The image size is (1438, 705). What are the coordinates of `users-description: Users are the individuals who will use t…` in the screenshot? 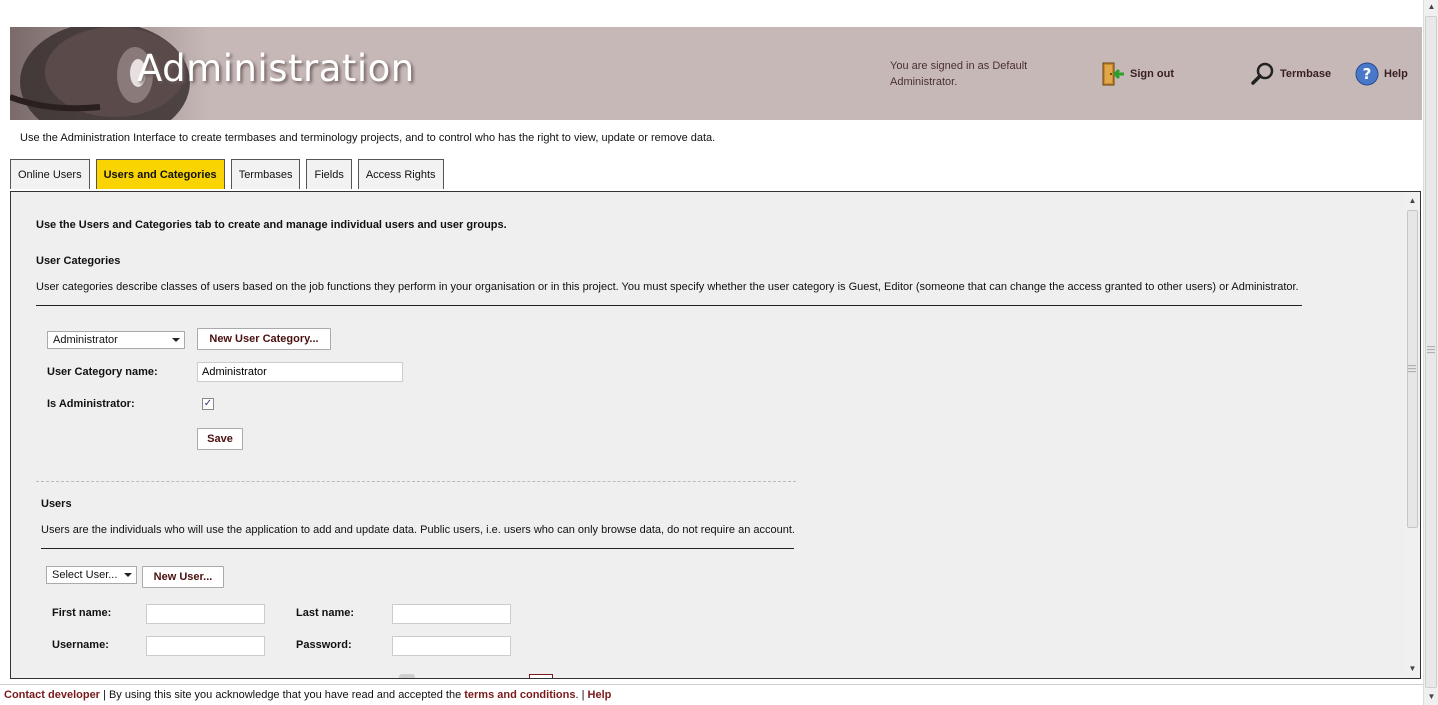 It's located at (418, 530).